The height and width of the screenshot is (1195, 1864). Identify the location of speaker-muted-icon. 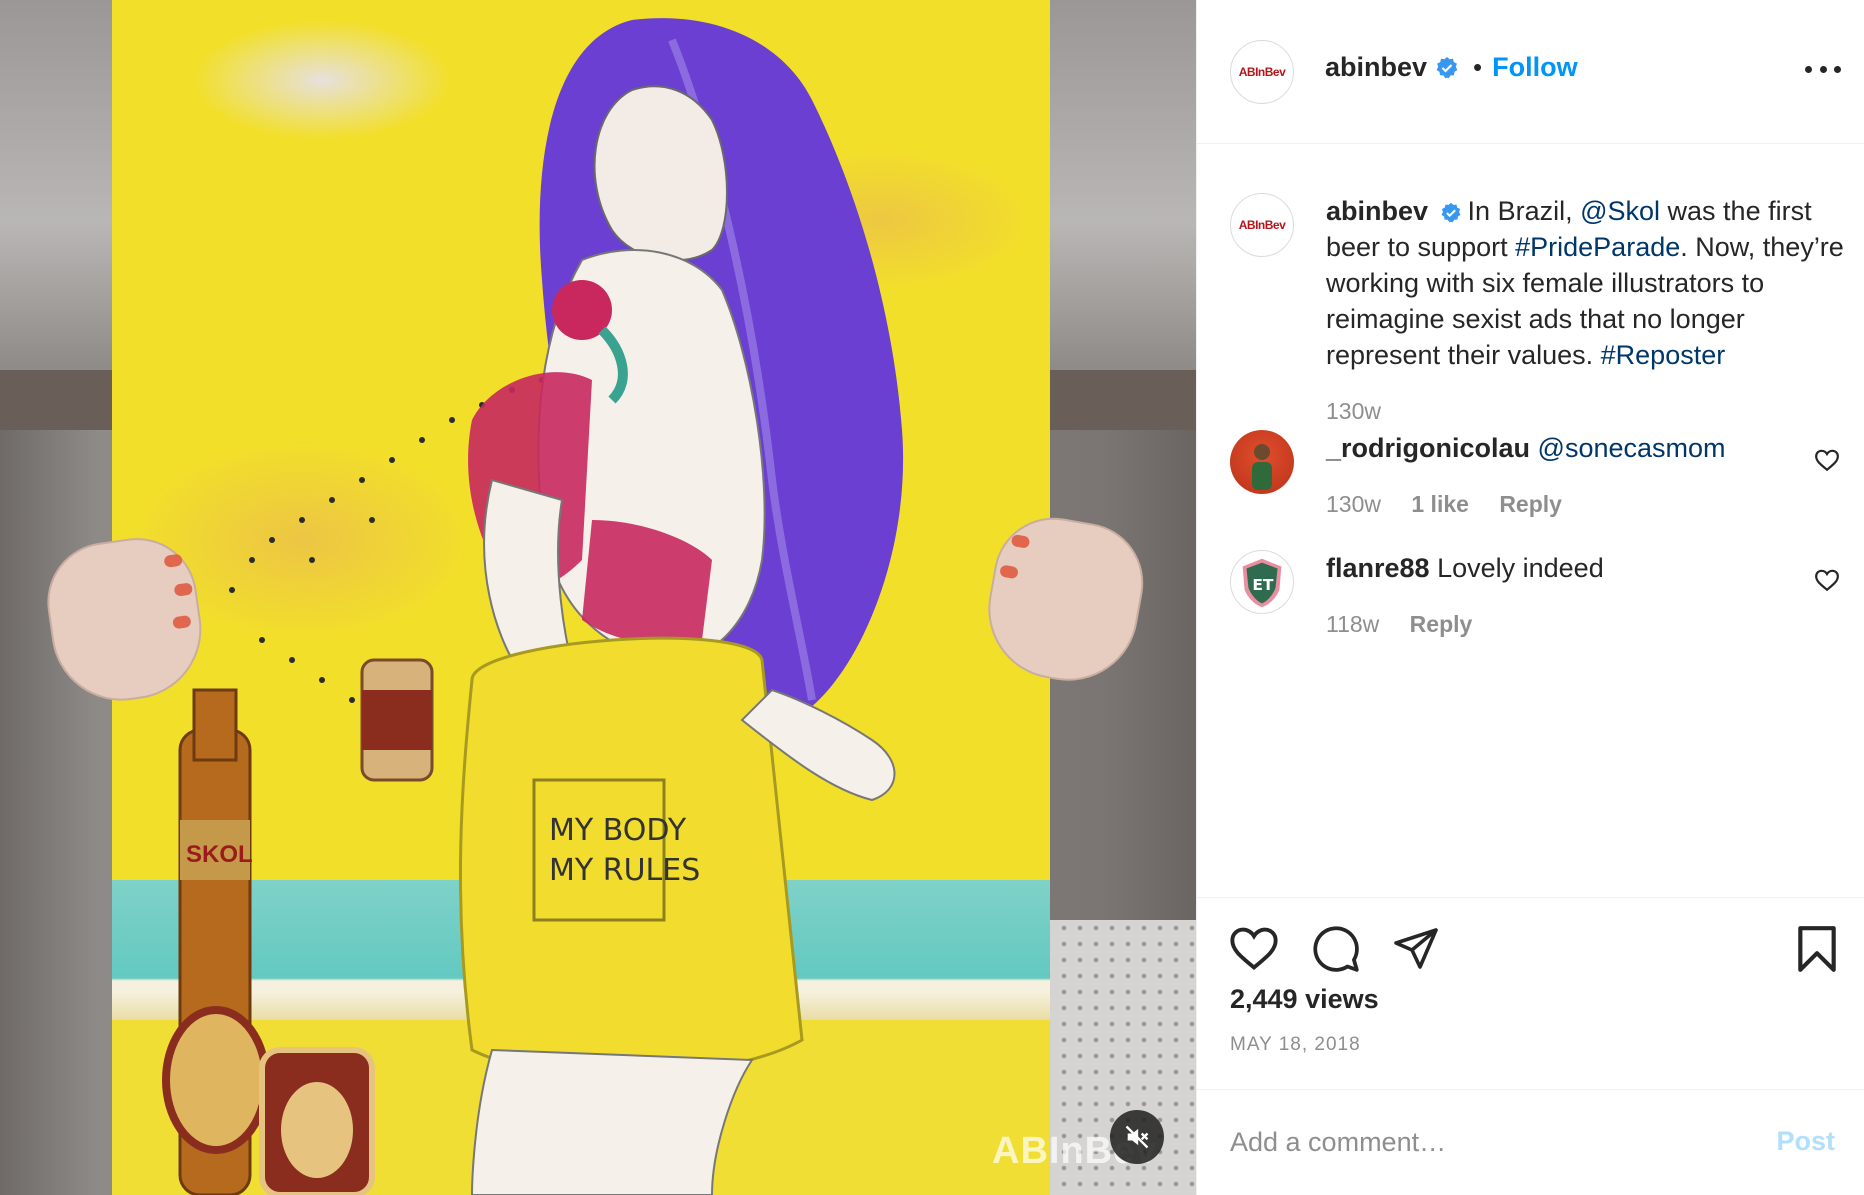
(1137, 1137).